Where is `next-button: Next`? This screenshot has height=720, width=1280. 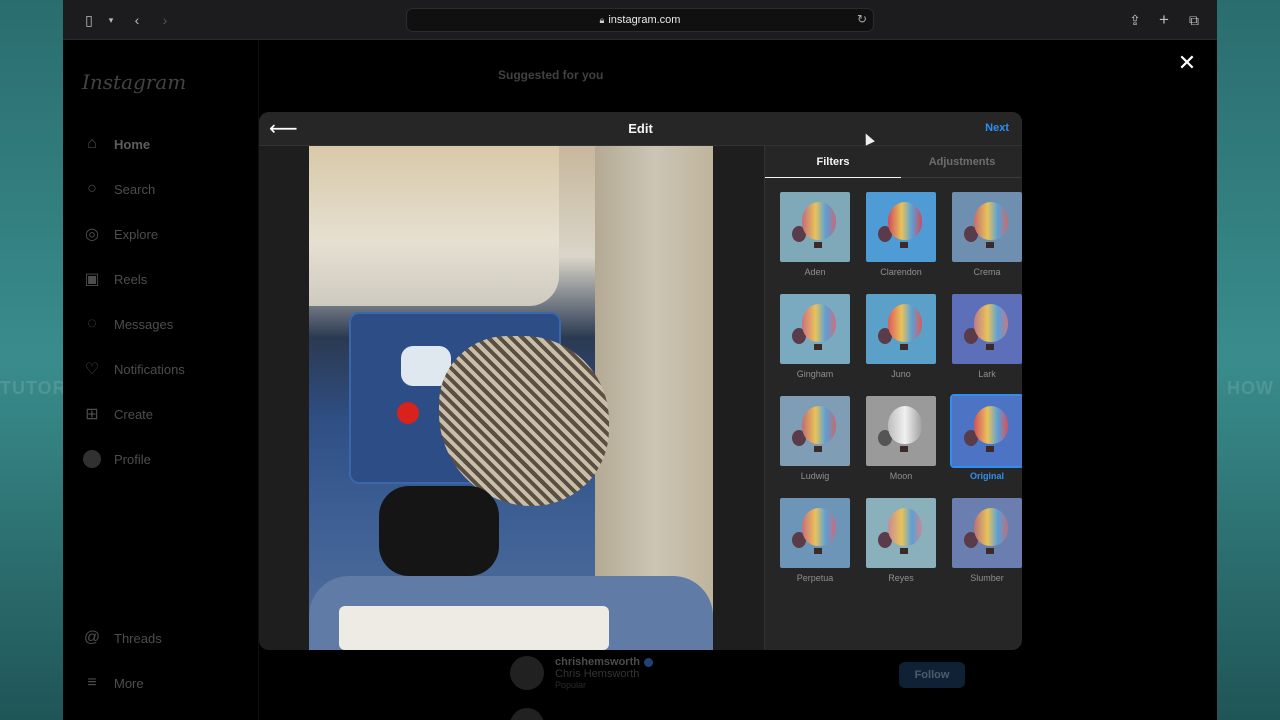 next-button: Next is located at coordinates (997, 128).